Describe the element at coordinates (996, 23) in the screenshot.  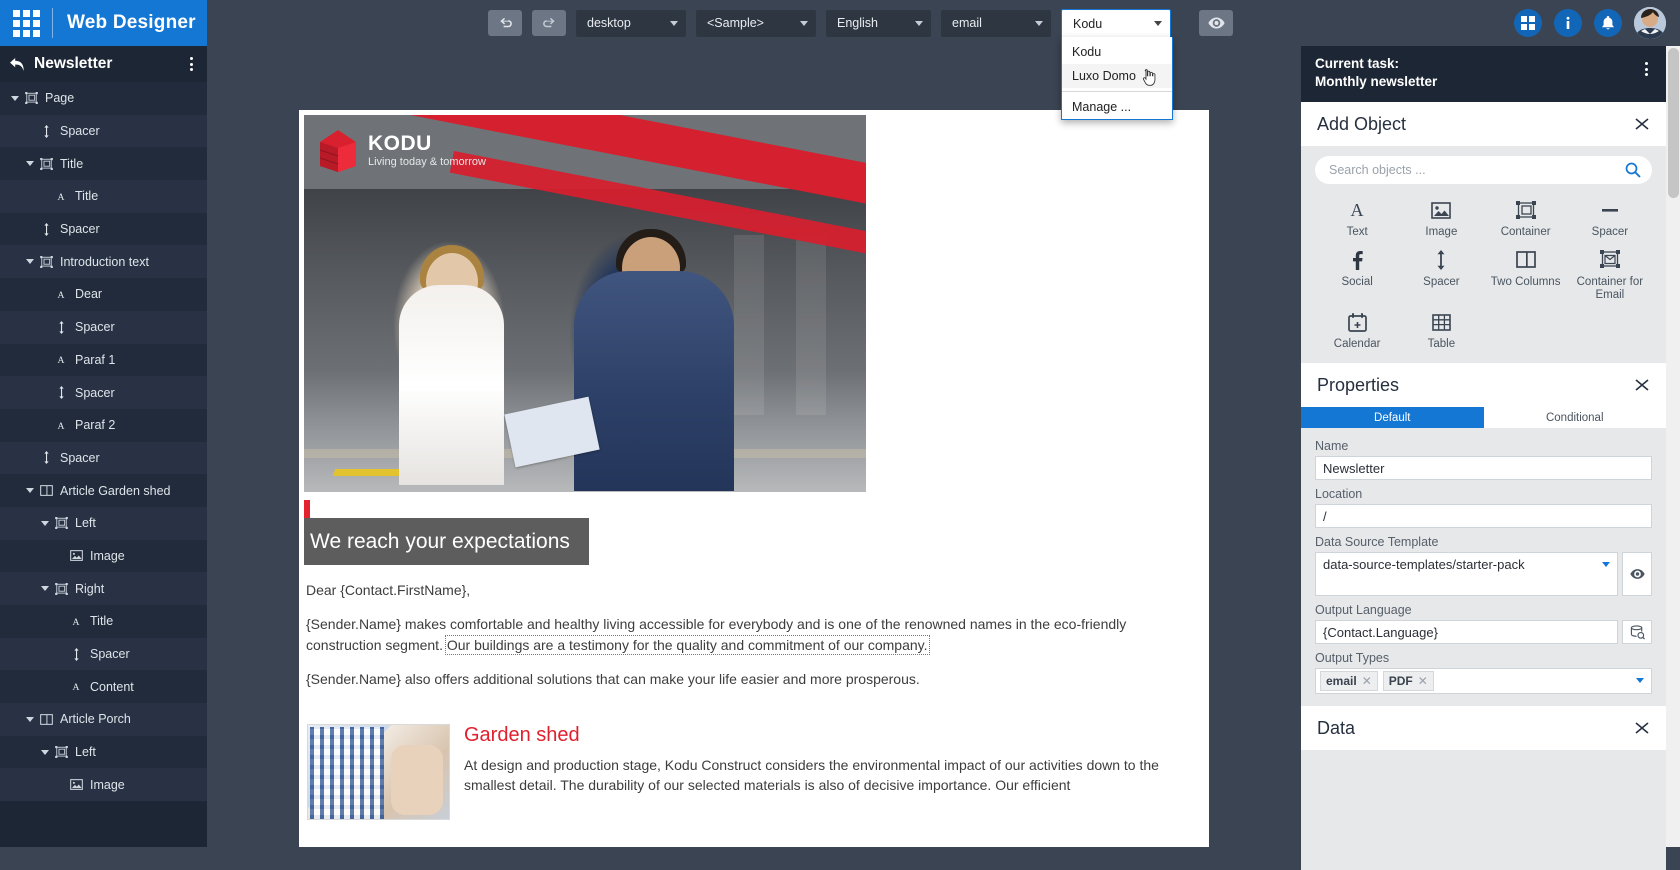
I see `output-select: email` at that location.